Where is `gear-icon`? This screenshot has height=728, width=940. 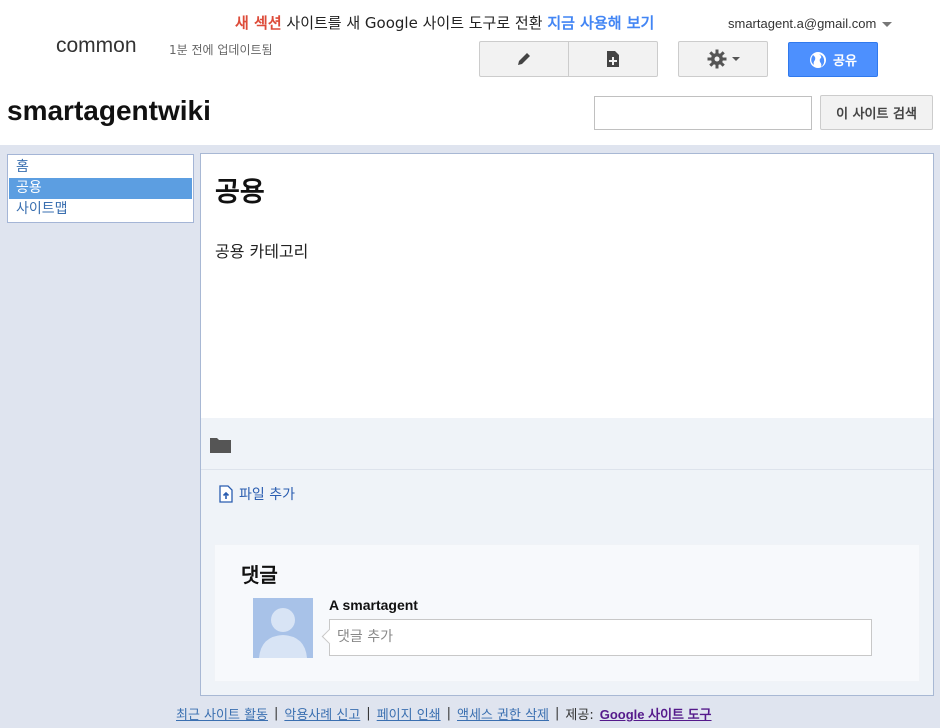 gear-icon is located at coordinates (717, 59).